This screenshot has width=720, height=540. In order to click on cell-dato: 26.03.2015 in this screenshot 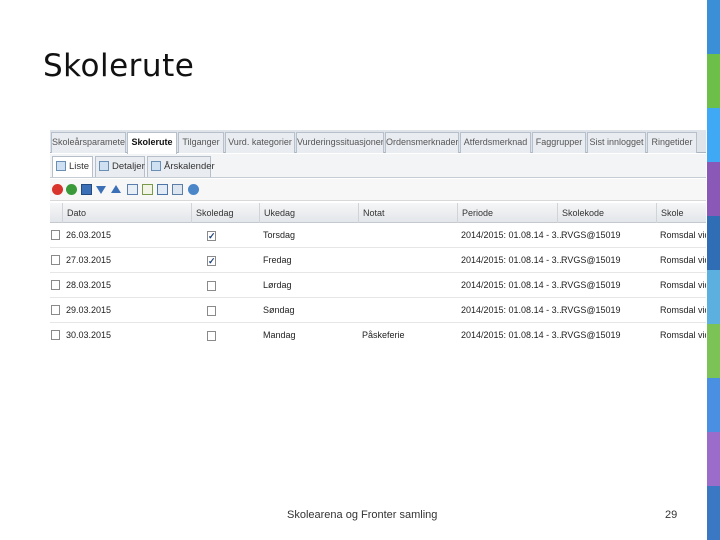, I will do `click(89, 235)`.